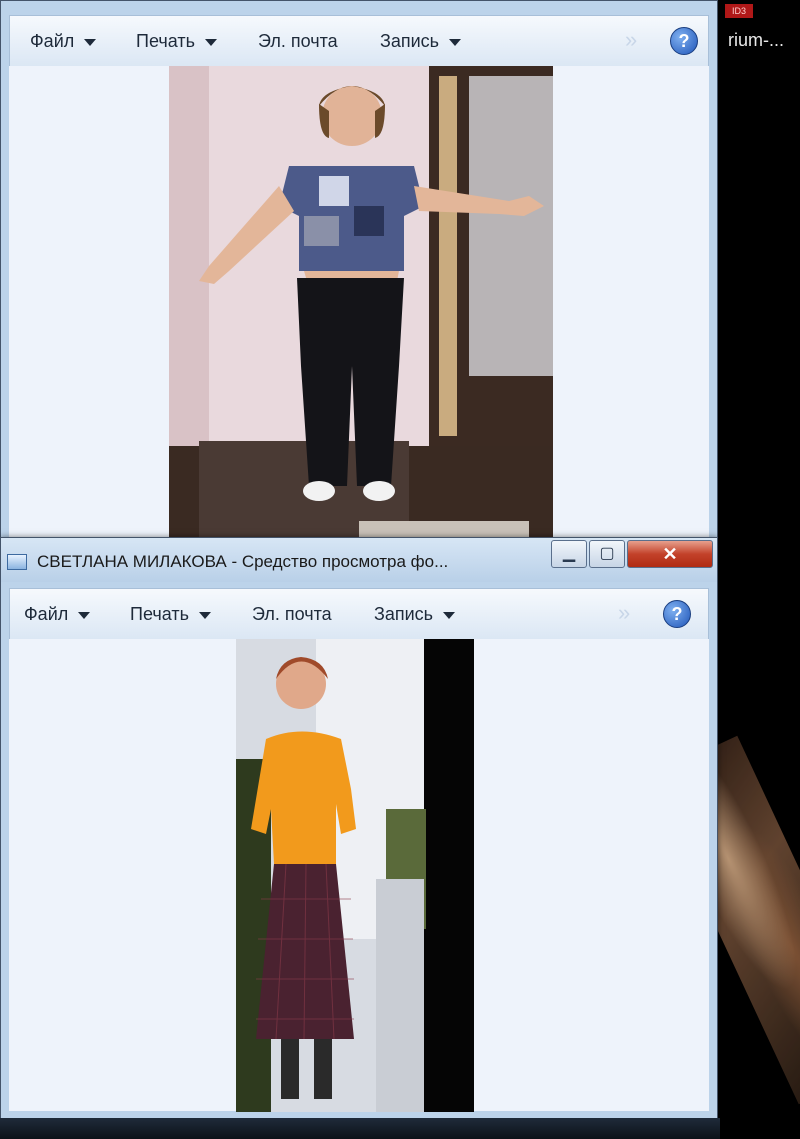  I want to click on taskbar, so click(360, 1128).